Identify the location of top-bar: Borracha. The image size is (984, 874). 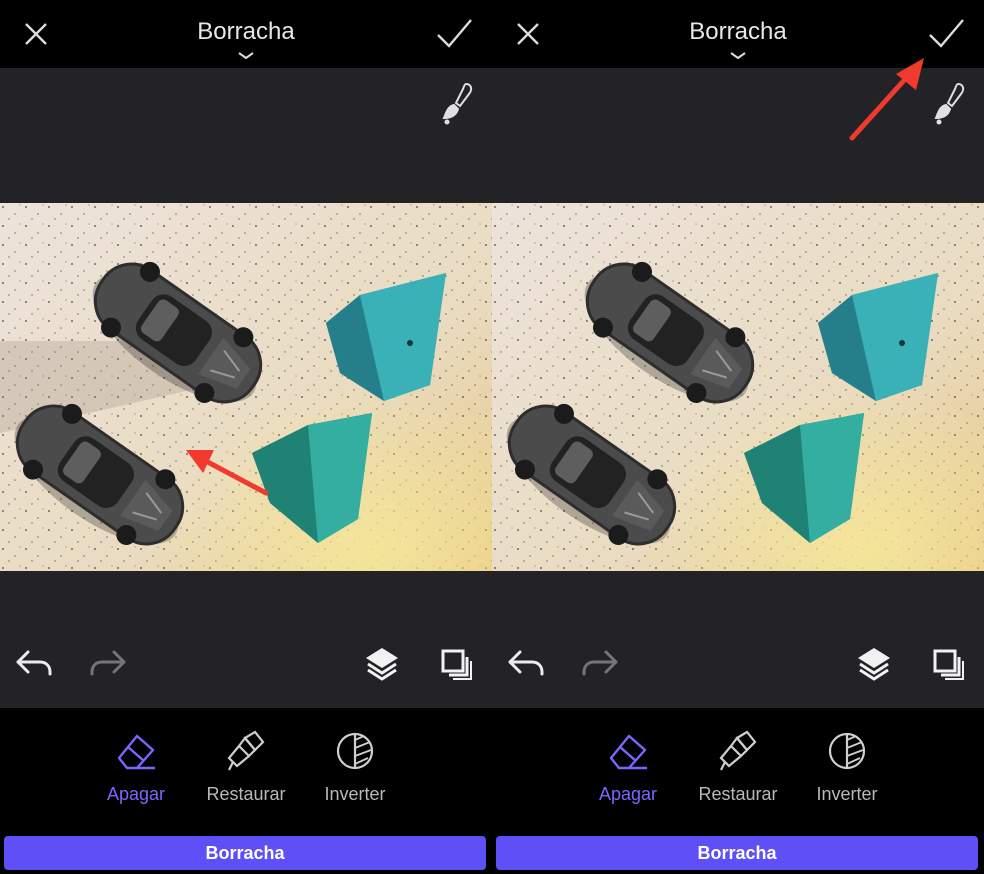
(246, 34).